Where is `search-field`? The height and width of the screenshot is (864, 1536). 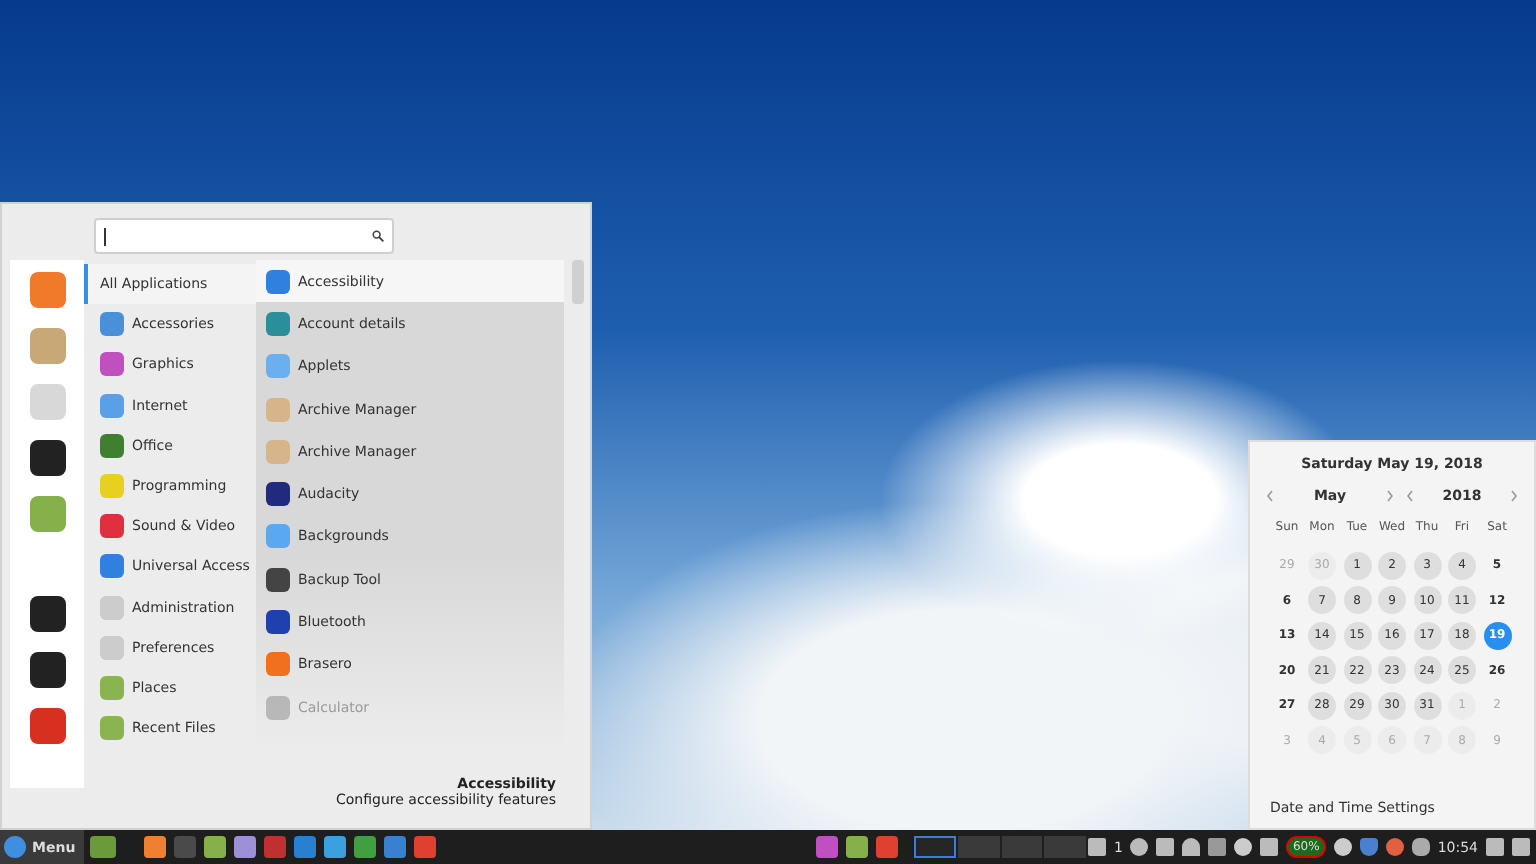
search-field is located at coordinates (244, 236).